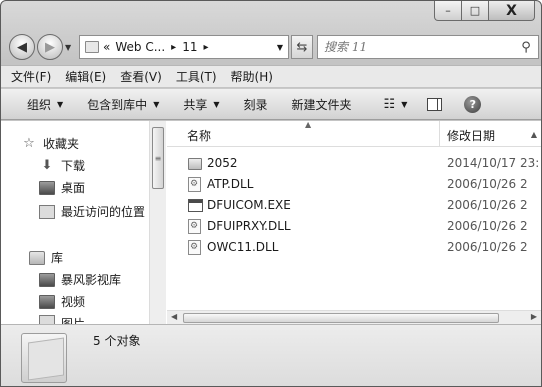 This screenshot has width=542, height=387. What do you see at coordinates (141, 76) in the screenshot?
I see `menu-view: 查看(V)` at bounding box center [141, 76].